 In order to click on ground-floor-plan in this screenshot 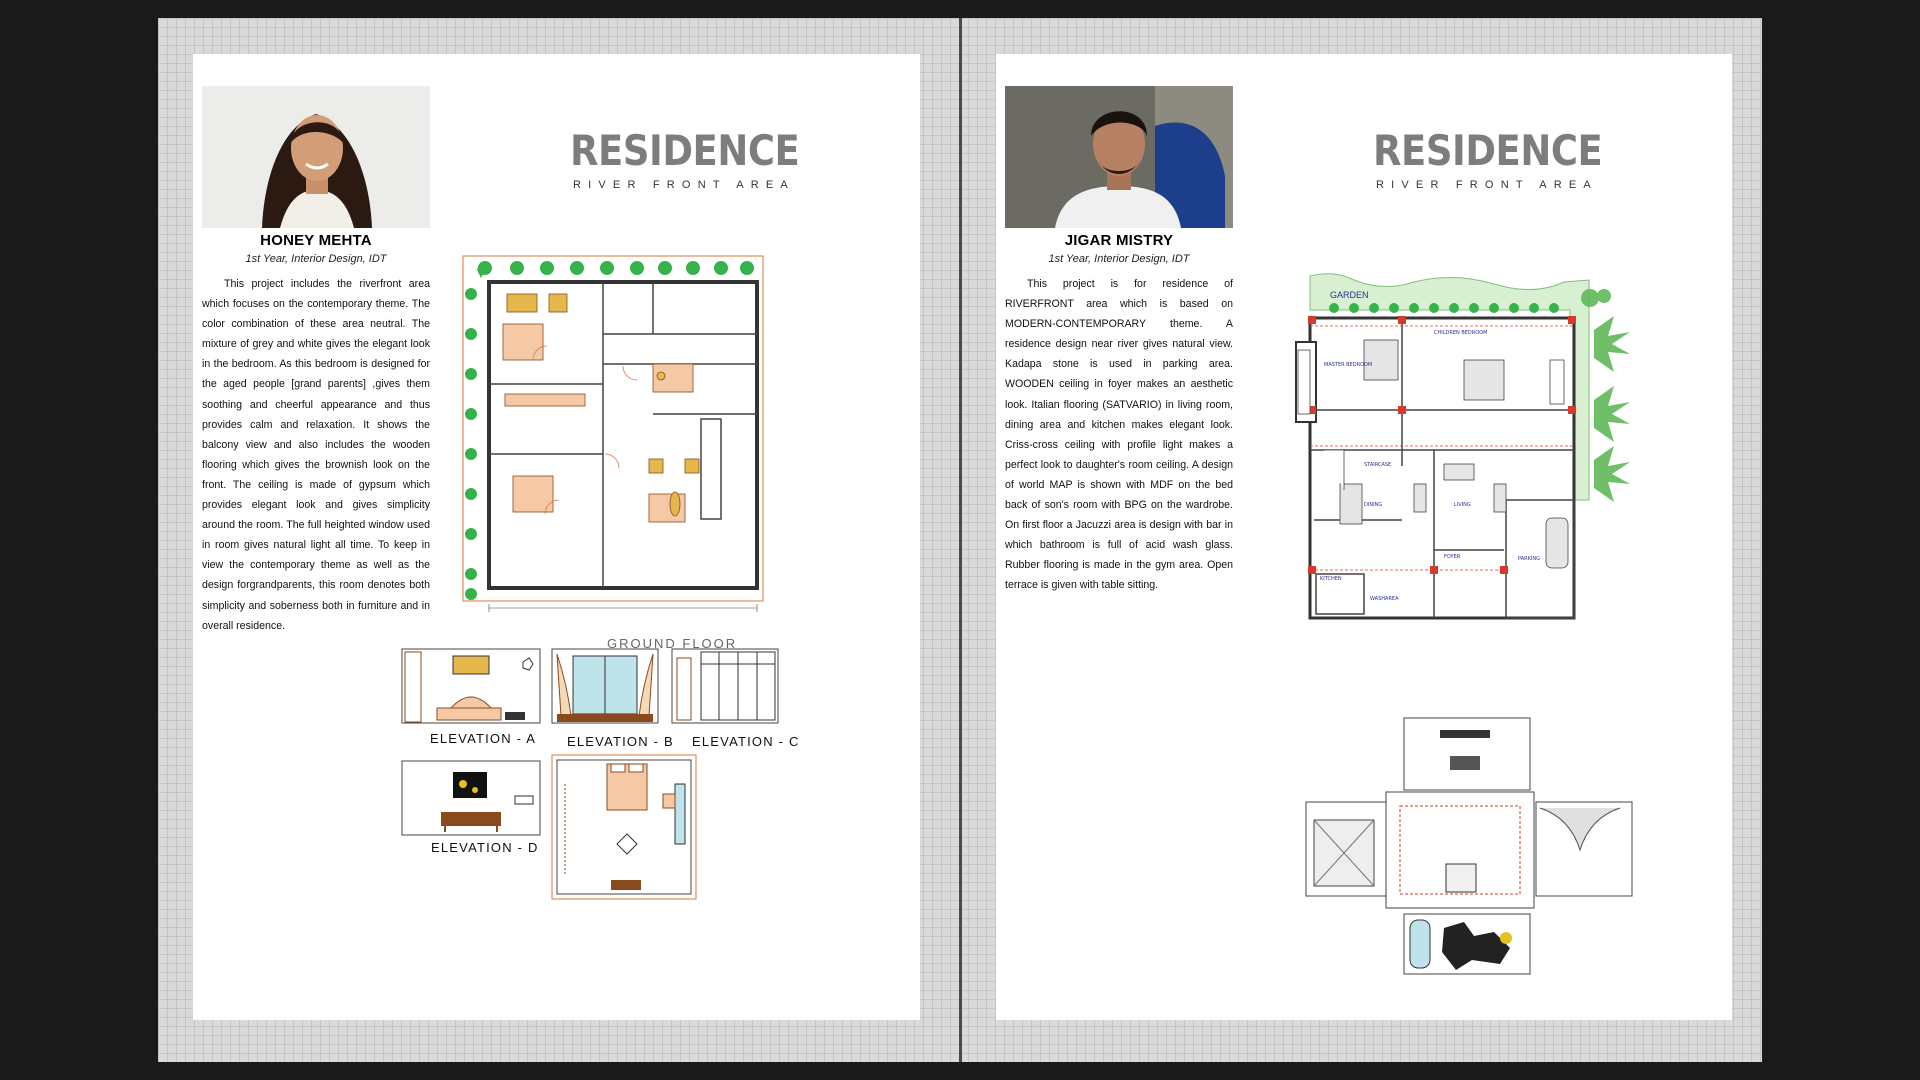, I will do `click(613, 433)`.